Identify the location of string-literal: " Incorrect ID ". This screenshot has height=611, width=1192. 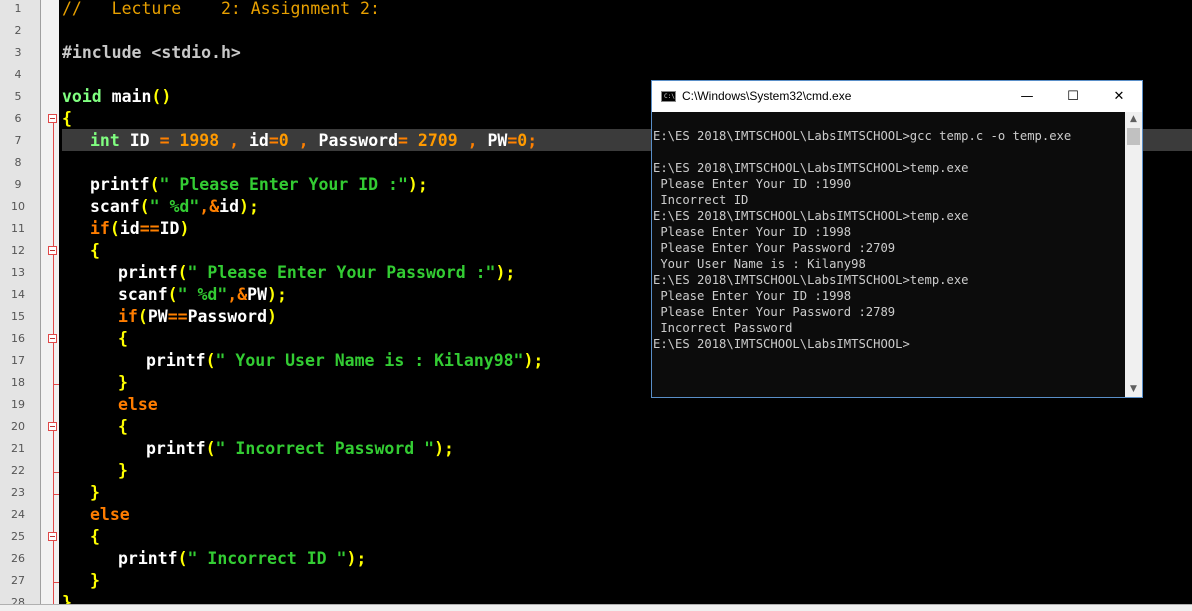
(267, 558).